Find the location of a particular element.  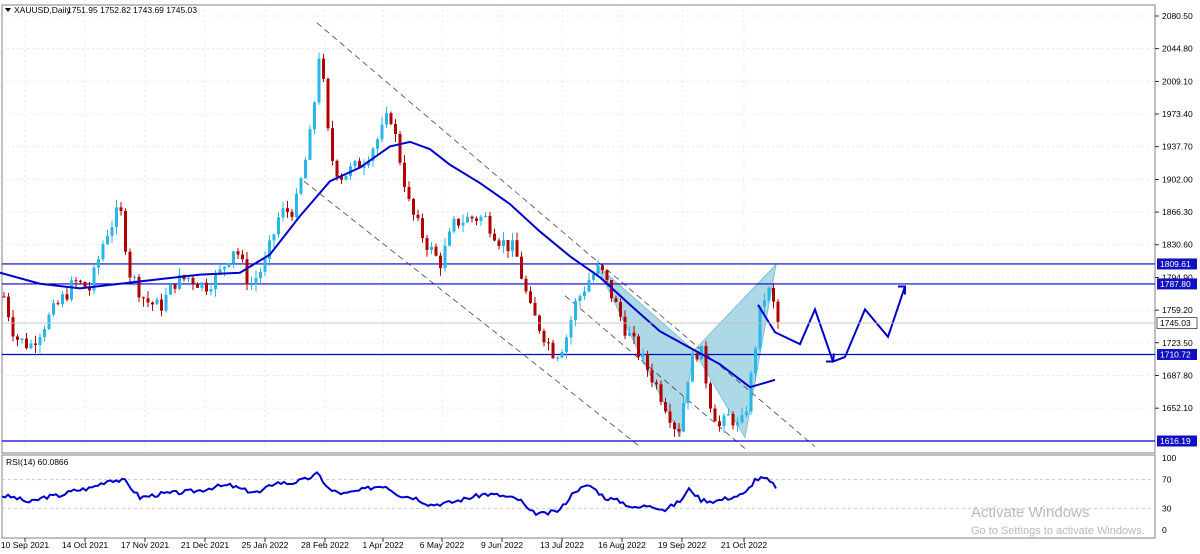

price-tick-label: 2080.50 is located at coordinates (1177, 16).